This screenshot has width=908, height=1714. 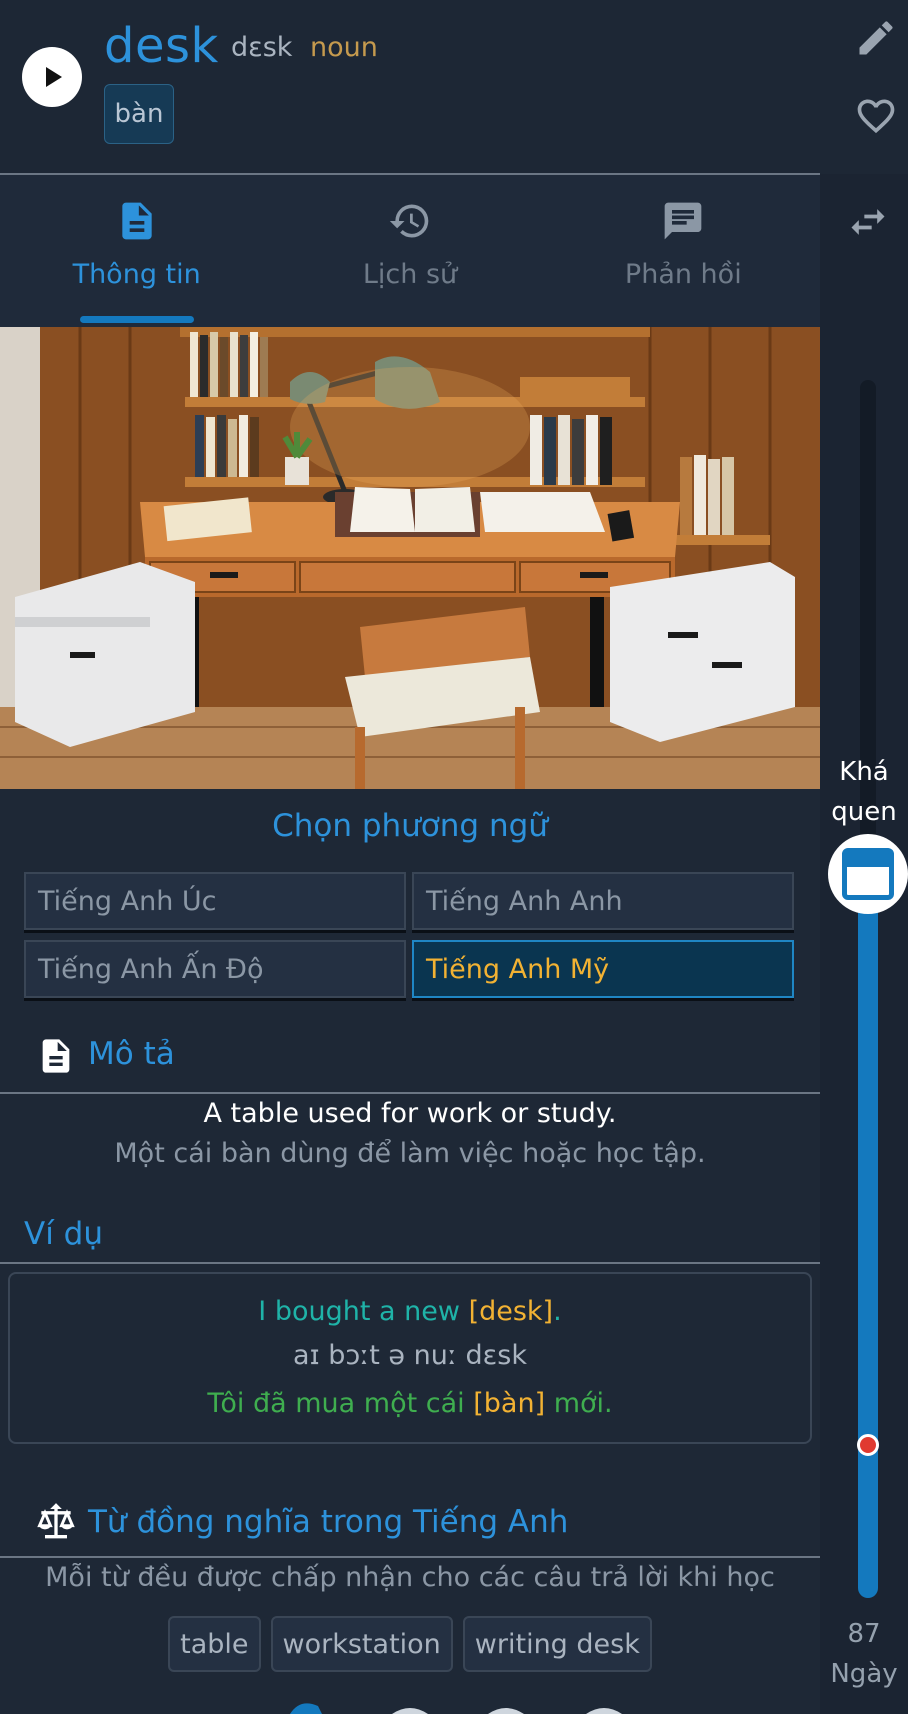 I want to click on pronunciation: dɛsk, so click(x=262, y=47).